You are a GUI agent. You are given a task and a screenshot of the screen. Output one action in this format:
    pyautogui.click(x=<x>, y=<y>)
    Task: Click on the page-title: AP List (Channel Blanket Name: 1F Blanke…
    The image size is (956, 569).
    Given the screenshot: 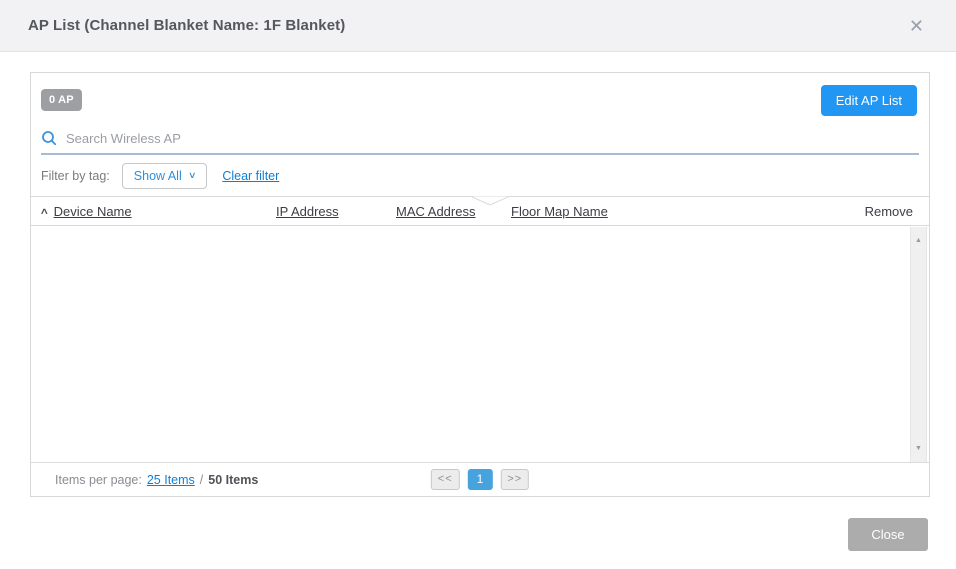 What is the action you would take?
    pyautogui.click(x=187, y=25)
    